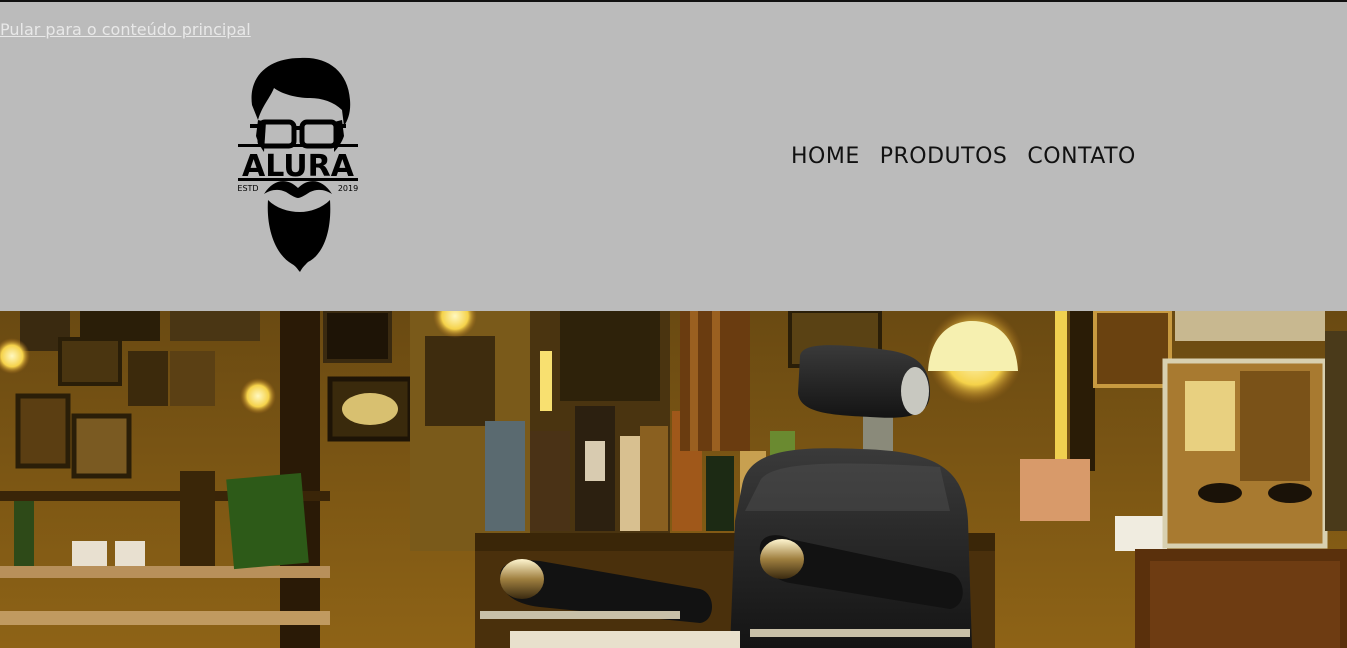 The image size is (1347, 648). I want to click on logo-year-text: 2019, so click(348, 188).